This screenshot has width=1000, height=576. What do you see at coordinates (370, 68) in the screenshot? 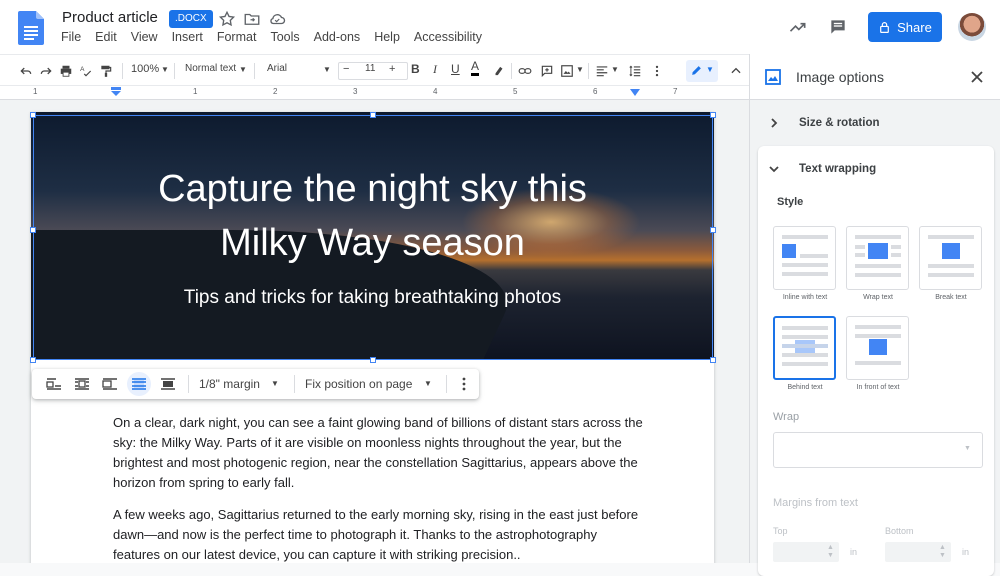
I see `font-size-input: 11` at bounding box center [370, 68].